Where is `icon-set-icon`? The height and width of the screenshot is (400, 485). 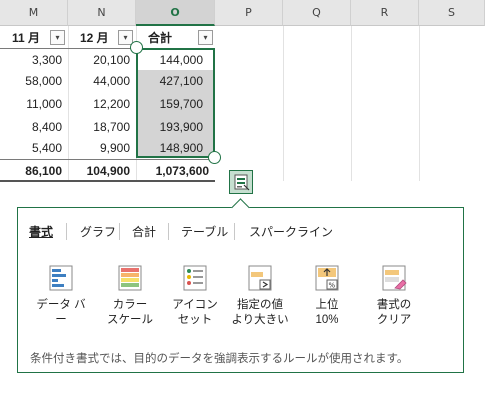
icon-set-icon is located at coordinates (195, 278).